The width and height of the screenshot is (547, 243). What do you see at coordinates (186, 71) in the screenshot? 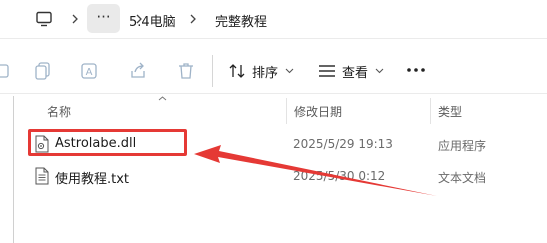
I see `delete-icon` at bounding box center [186, 71].